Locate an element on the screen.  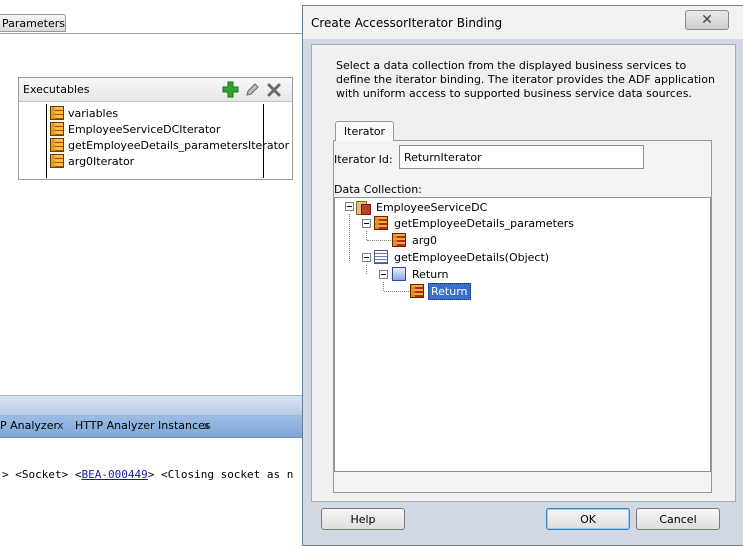
tree-node-label-selected: Return is located at coordinates (449, 291).